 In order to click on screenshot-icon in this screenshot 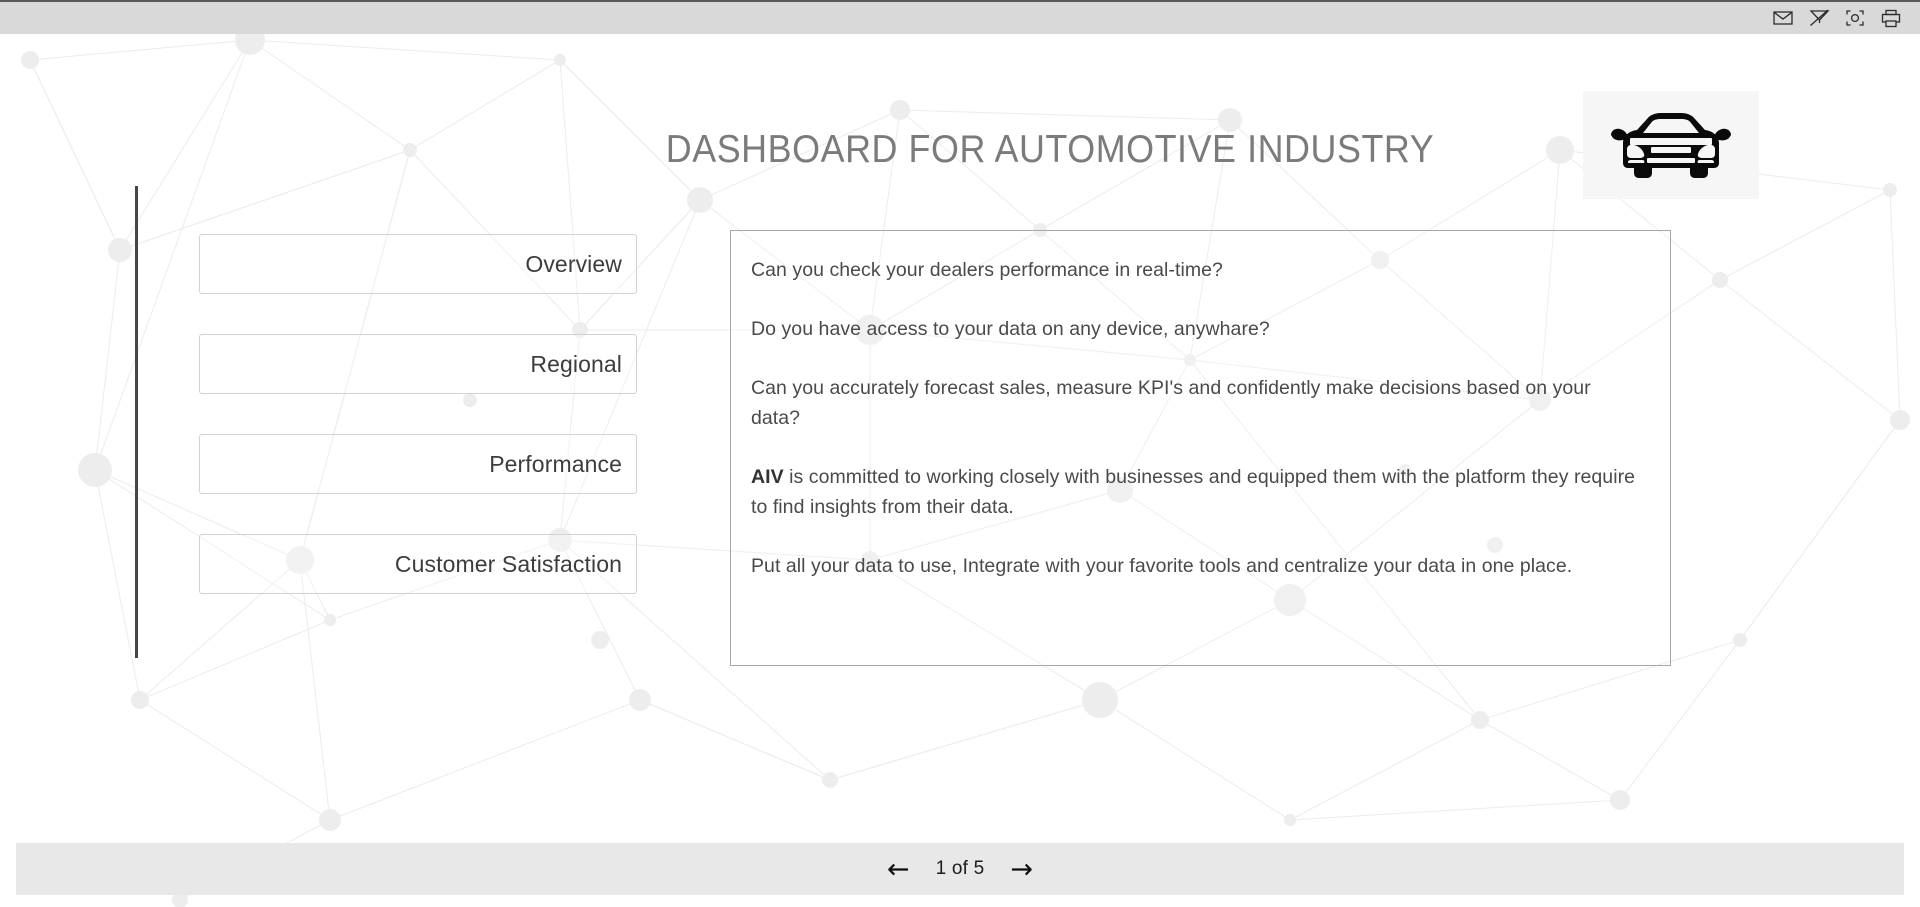, I will do `click(1855, 18)`.